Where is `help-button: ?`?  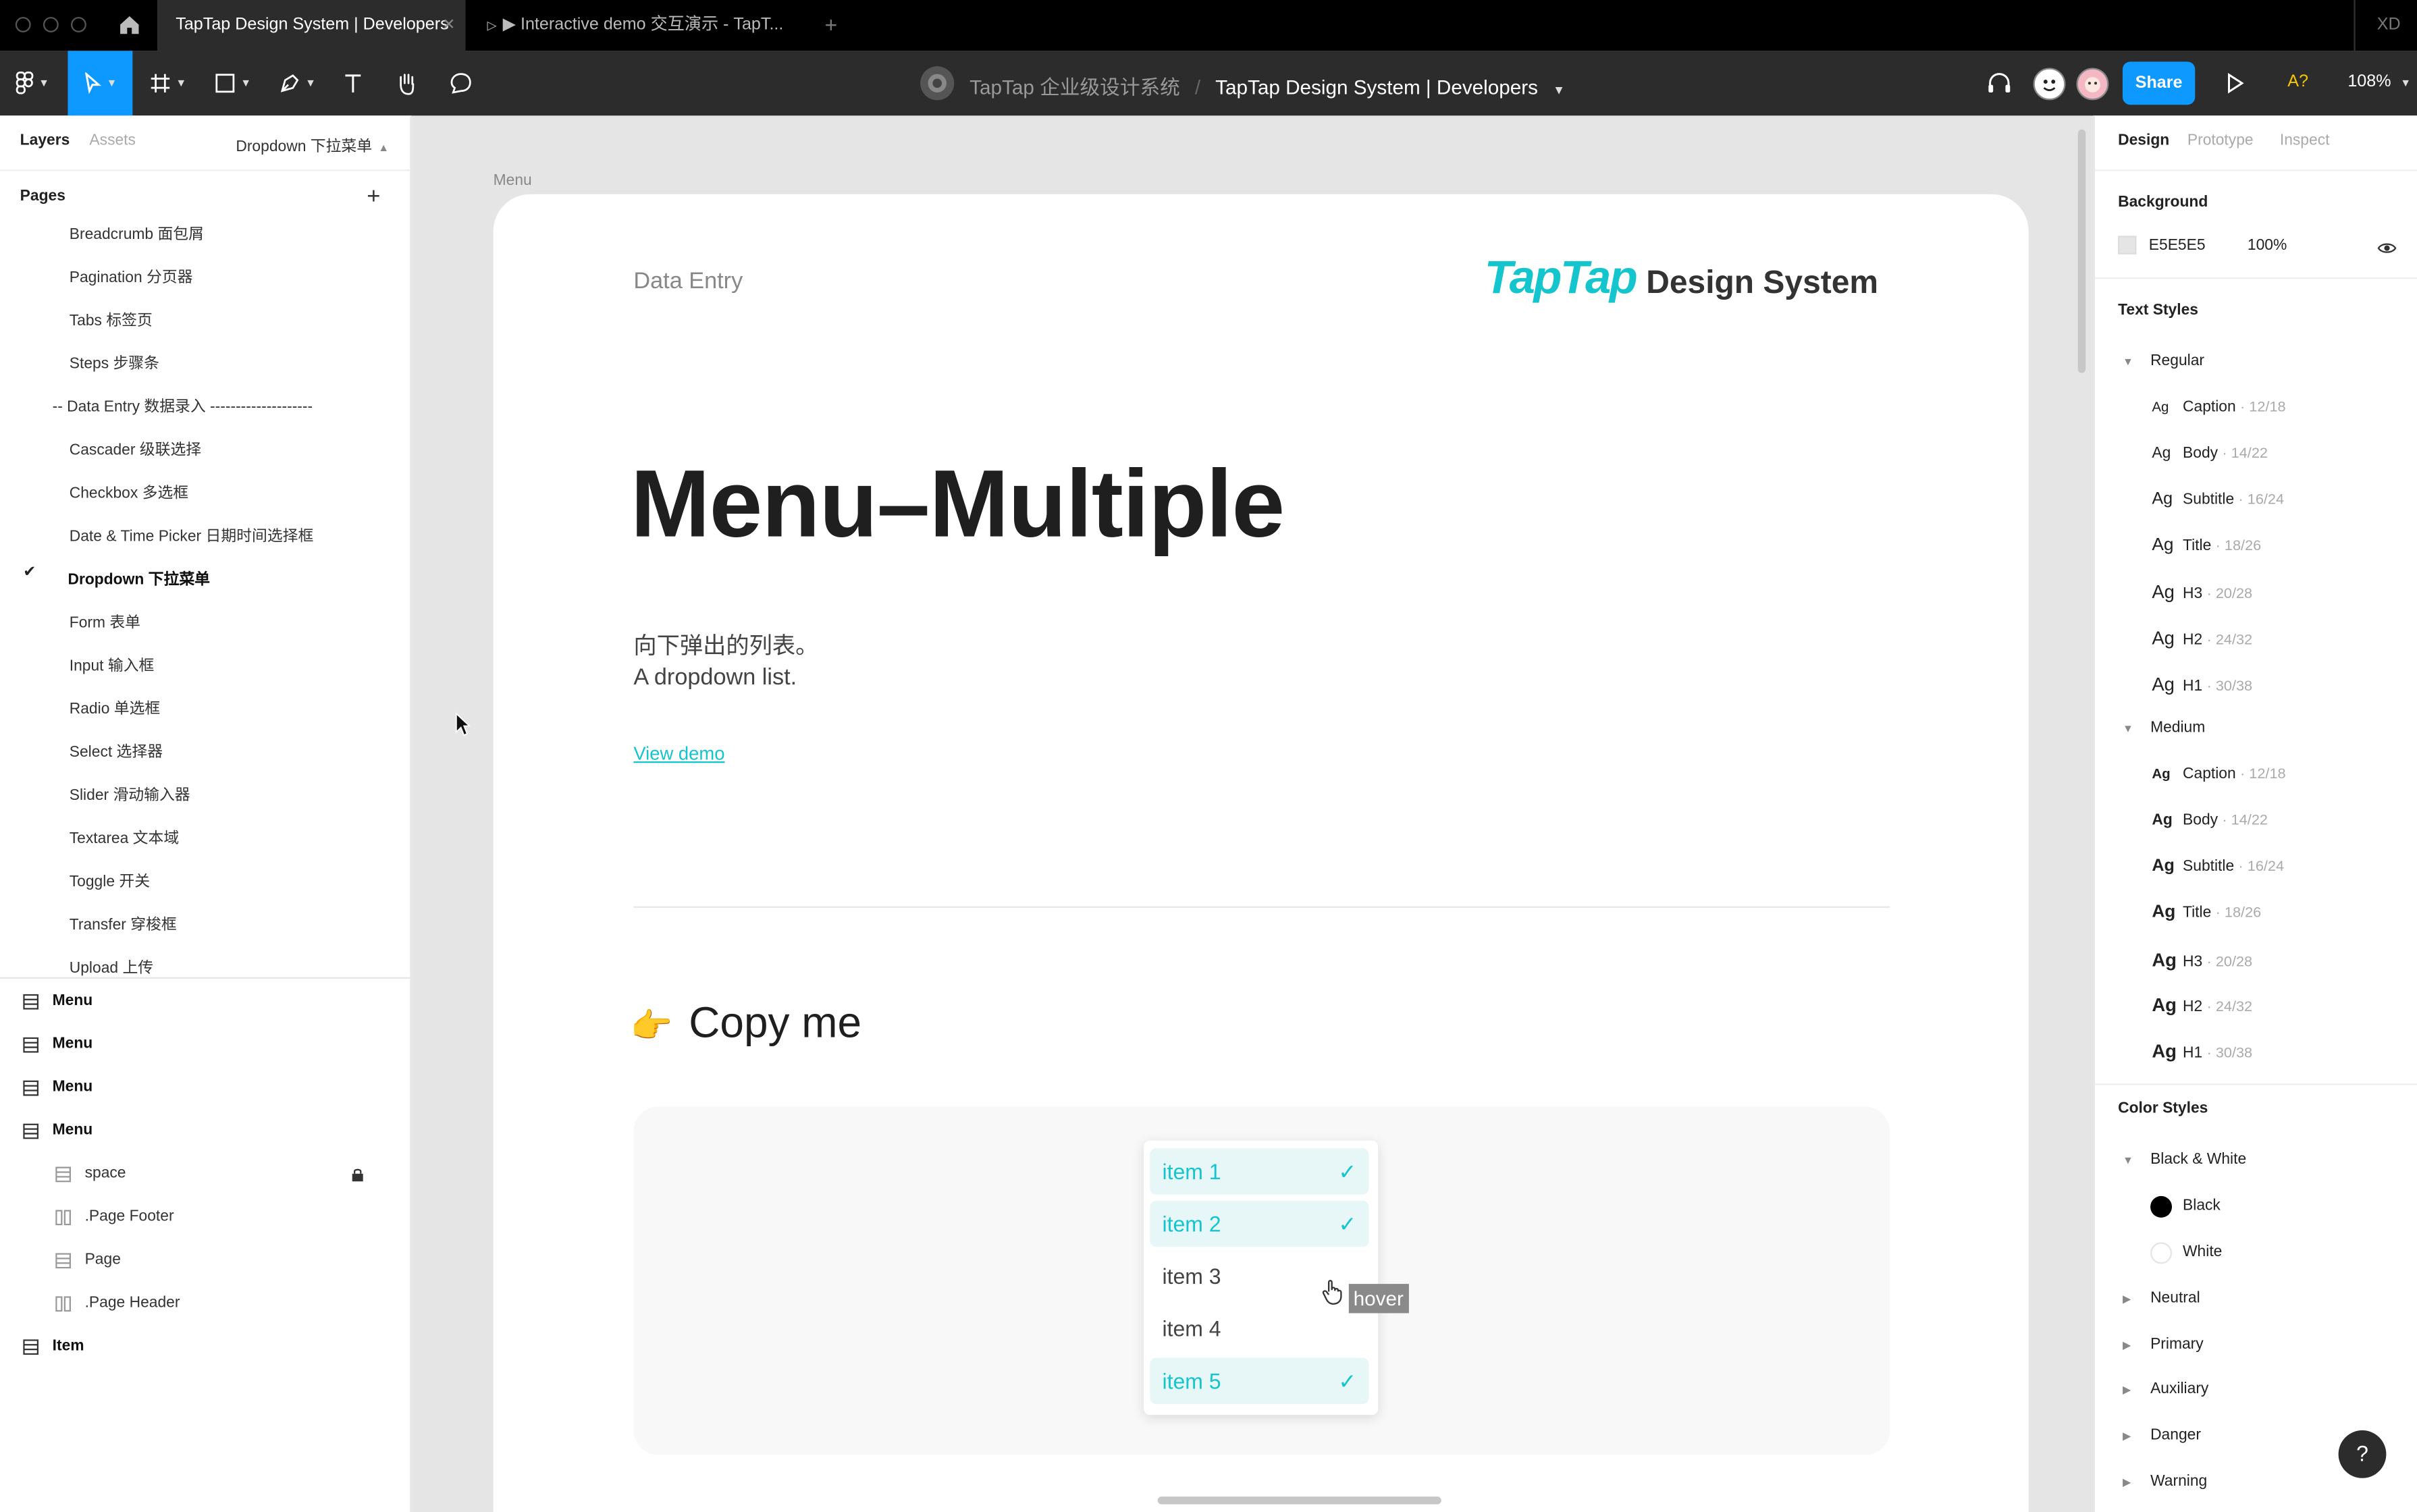 help-button: ? is located at coordinates (2362, 1454).